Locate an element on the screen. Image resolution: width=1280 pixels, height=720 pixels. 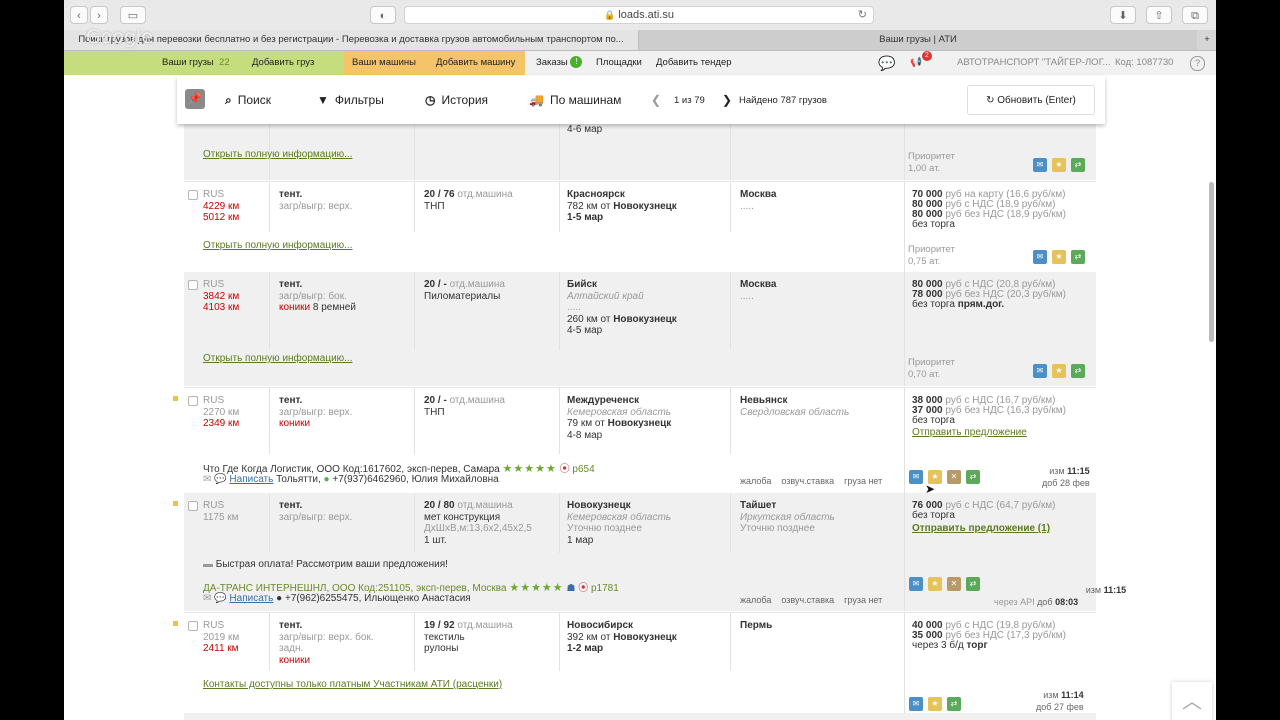
nav-orders: Заказы ! is located at coordinates (559, 63).